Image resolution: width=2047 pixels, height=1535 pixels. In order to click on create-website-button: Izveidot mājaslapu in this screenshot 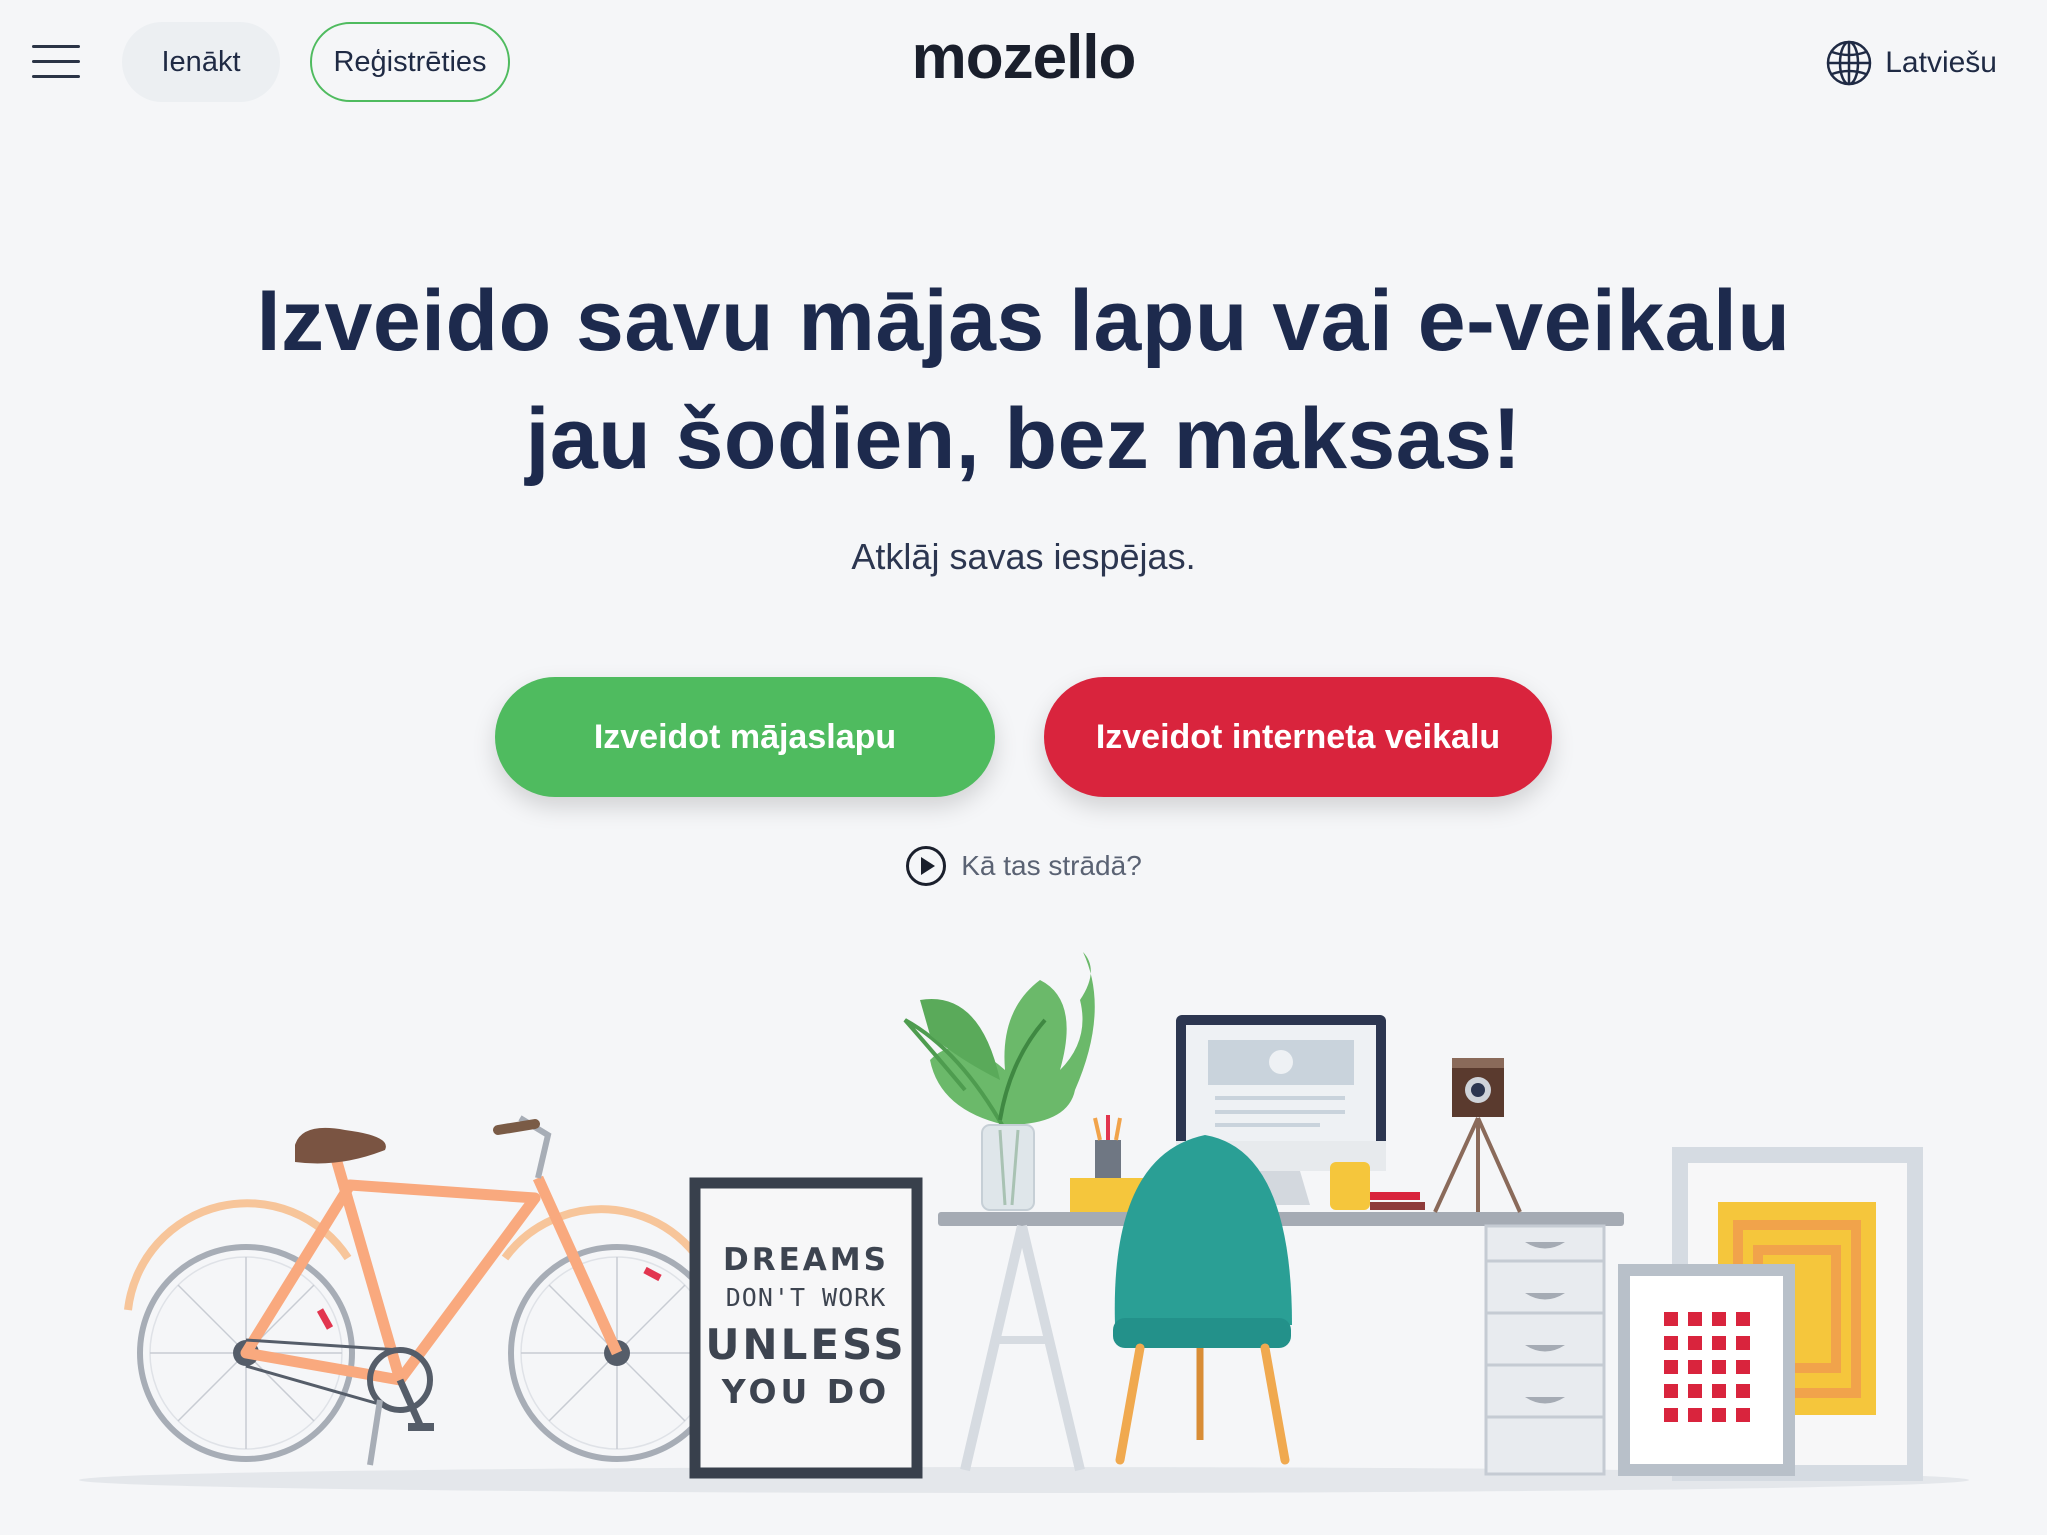, I will do `click(745, 737)`.